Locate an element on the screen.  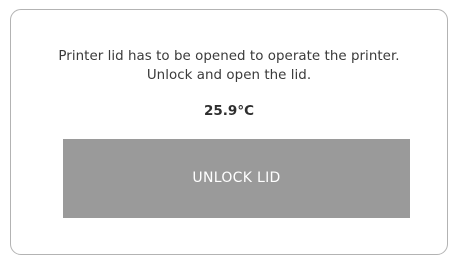
lid-instructions-line-2: Unlock and open the lid. is located at coordinates (229, 75).